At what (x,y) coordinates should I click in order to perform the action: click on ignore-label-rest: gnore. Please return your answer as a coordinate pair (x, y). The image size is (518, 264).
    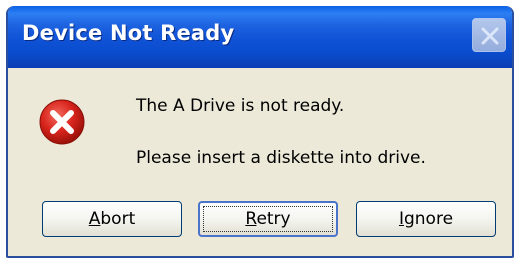
    Looking at the image, I should click on (428, 219).